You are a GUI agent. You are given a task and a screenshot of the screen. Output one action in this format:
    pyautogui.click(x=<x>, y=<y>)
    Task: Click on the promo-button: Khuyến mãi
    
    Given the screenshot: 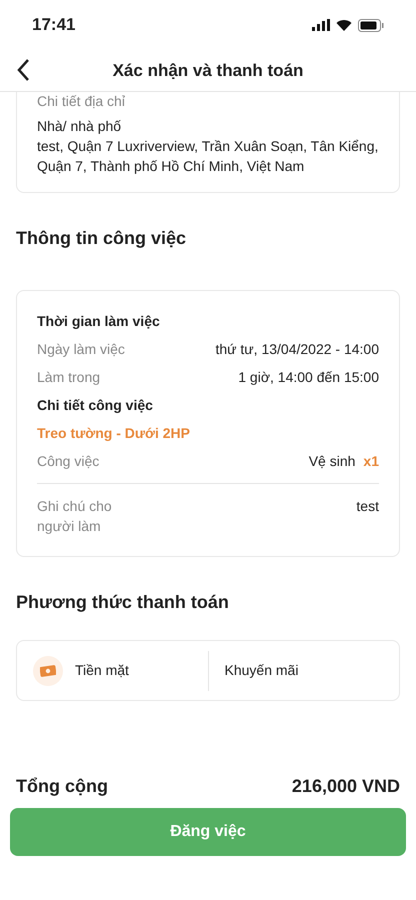 What is the action you would take?
    pyautogui.click(x=303, y=670)
    